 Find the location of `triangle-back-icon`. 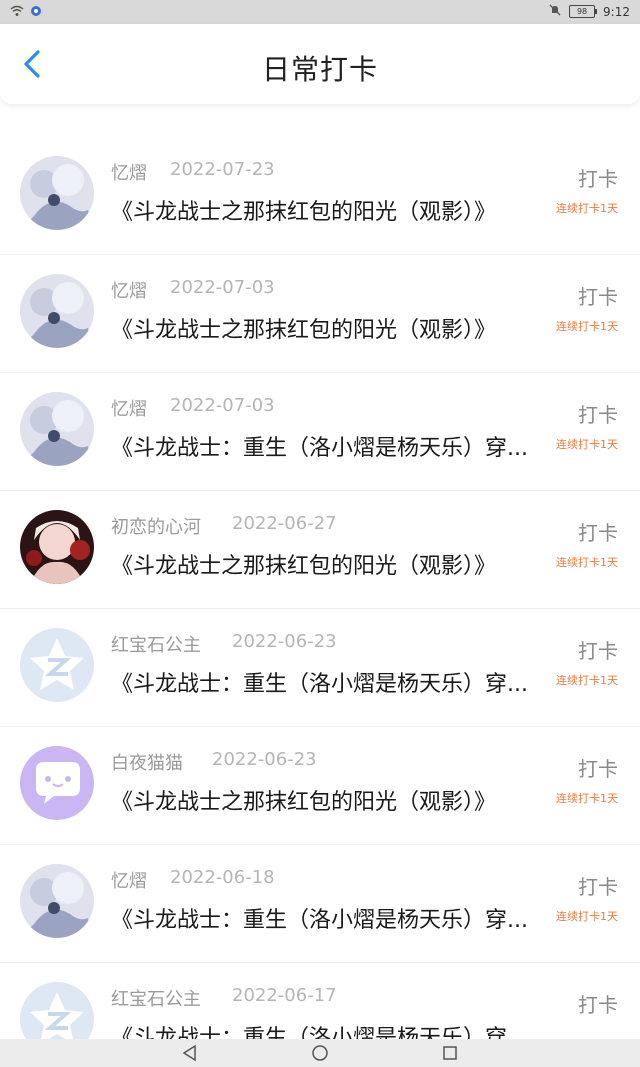

triangle-back-icon is located at coordinates (189, 1053).